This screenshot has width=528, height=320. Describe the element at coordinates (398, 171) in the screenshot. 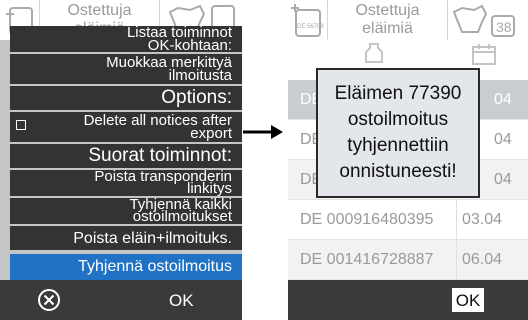

I see `dialog-message-line: onnistuneesti!` at that location.